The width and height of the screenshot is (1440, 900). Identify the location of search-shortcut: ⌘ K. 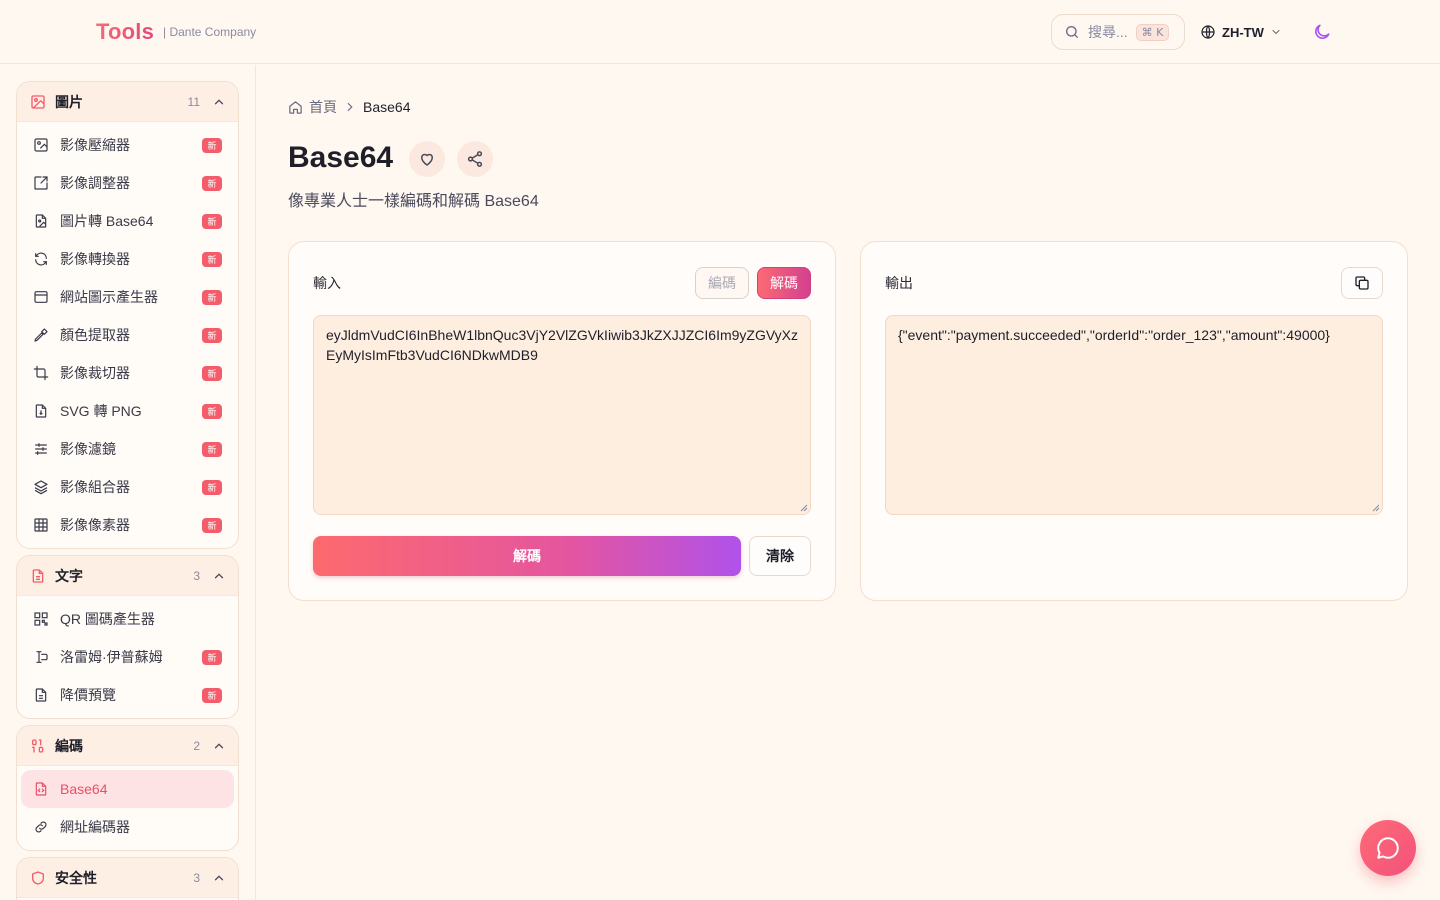
(1152, 32).